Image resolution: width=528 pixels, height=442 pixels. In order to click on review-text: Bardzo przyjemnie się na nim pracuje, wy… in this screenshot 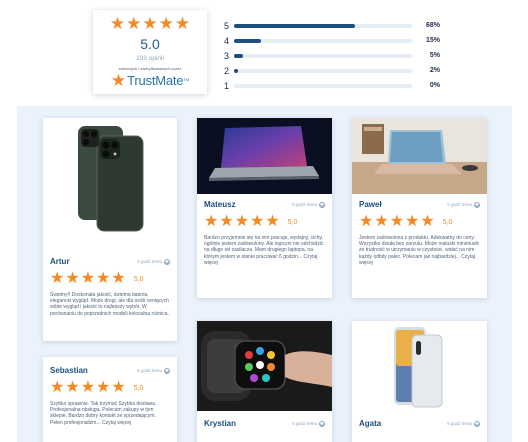, I will do `click(264, 250)`.